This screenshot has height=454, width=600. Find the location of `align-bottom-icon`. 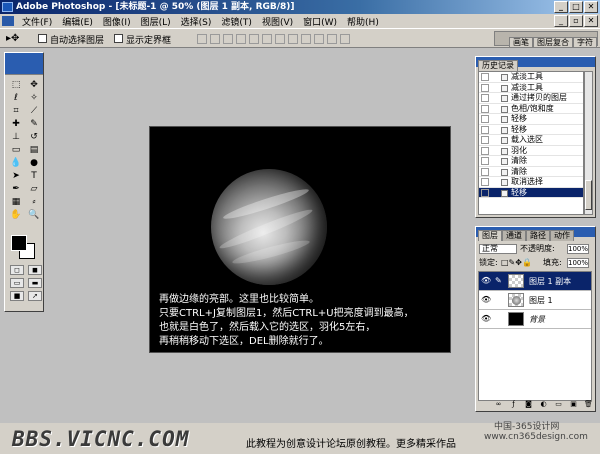

align-bottom-icon is located at coordinates (228, 39).